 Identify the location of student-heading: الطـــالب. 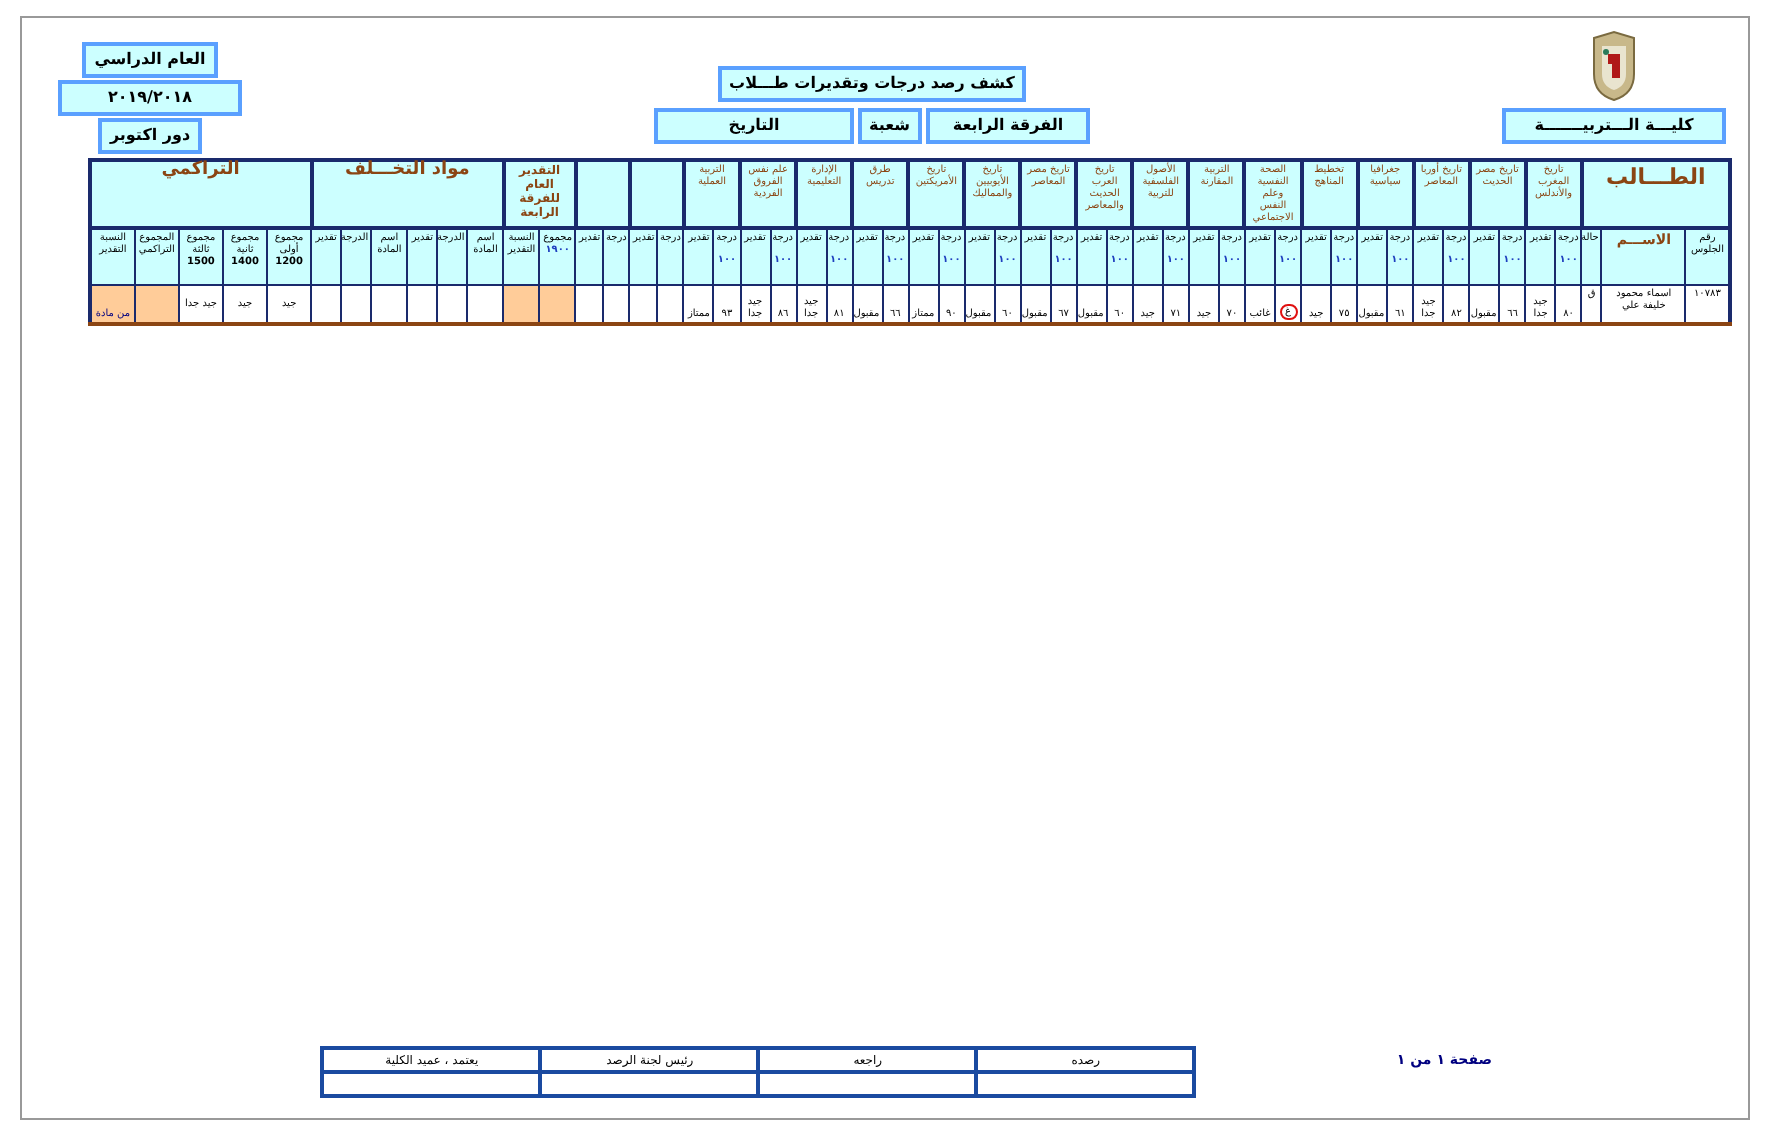
(1656, 177).